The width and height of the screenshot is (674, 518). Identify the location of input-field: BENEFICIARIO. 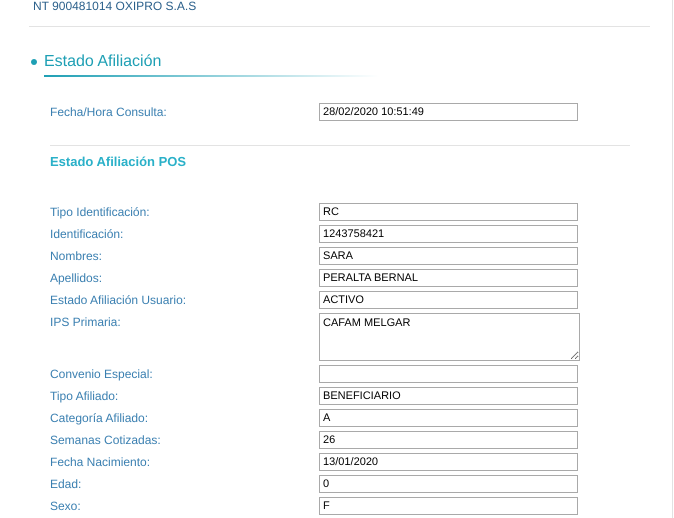
(448, 396).